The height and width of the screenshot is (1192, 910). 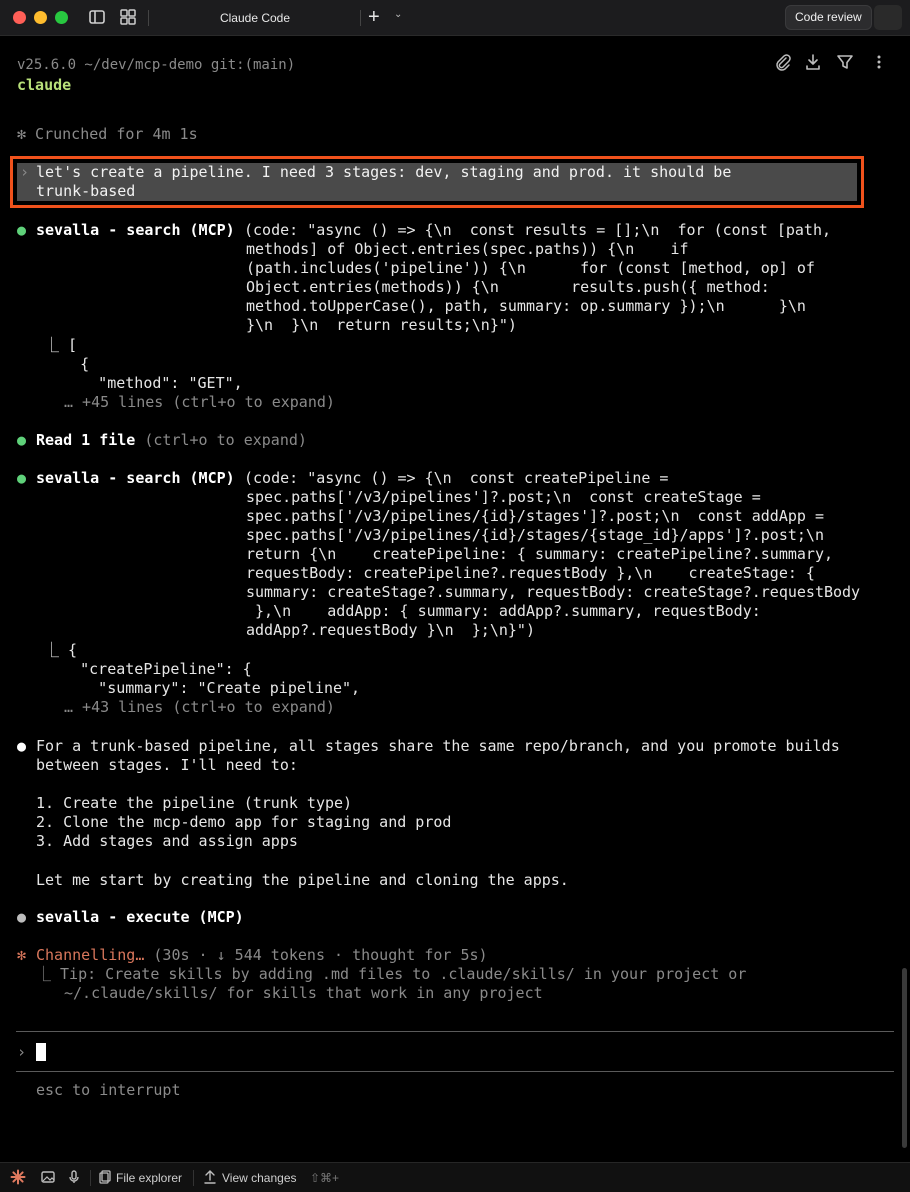 I want to click on interrupt-hint: esc to interrupt, so click(x=108, y=1090).